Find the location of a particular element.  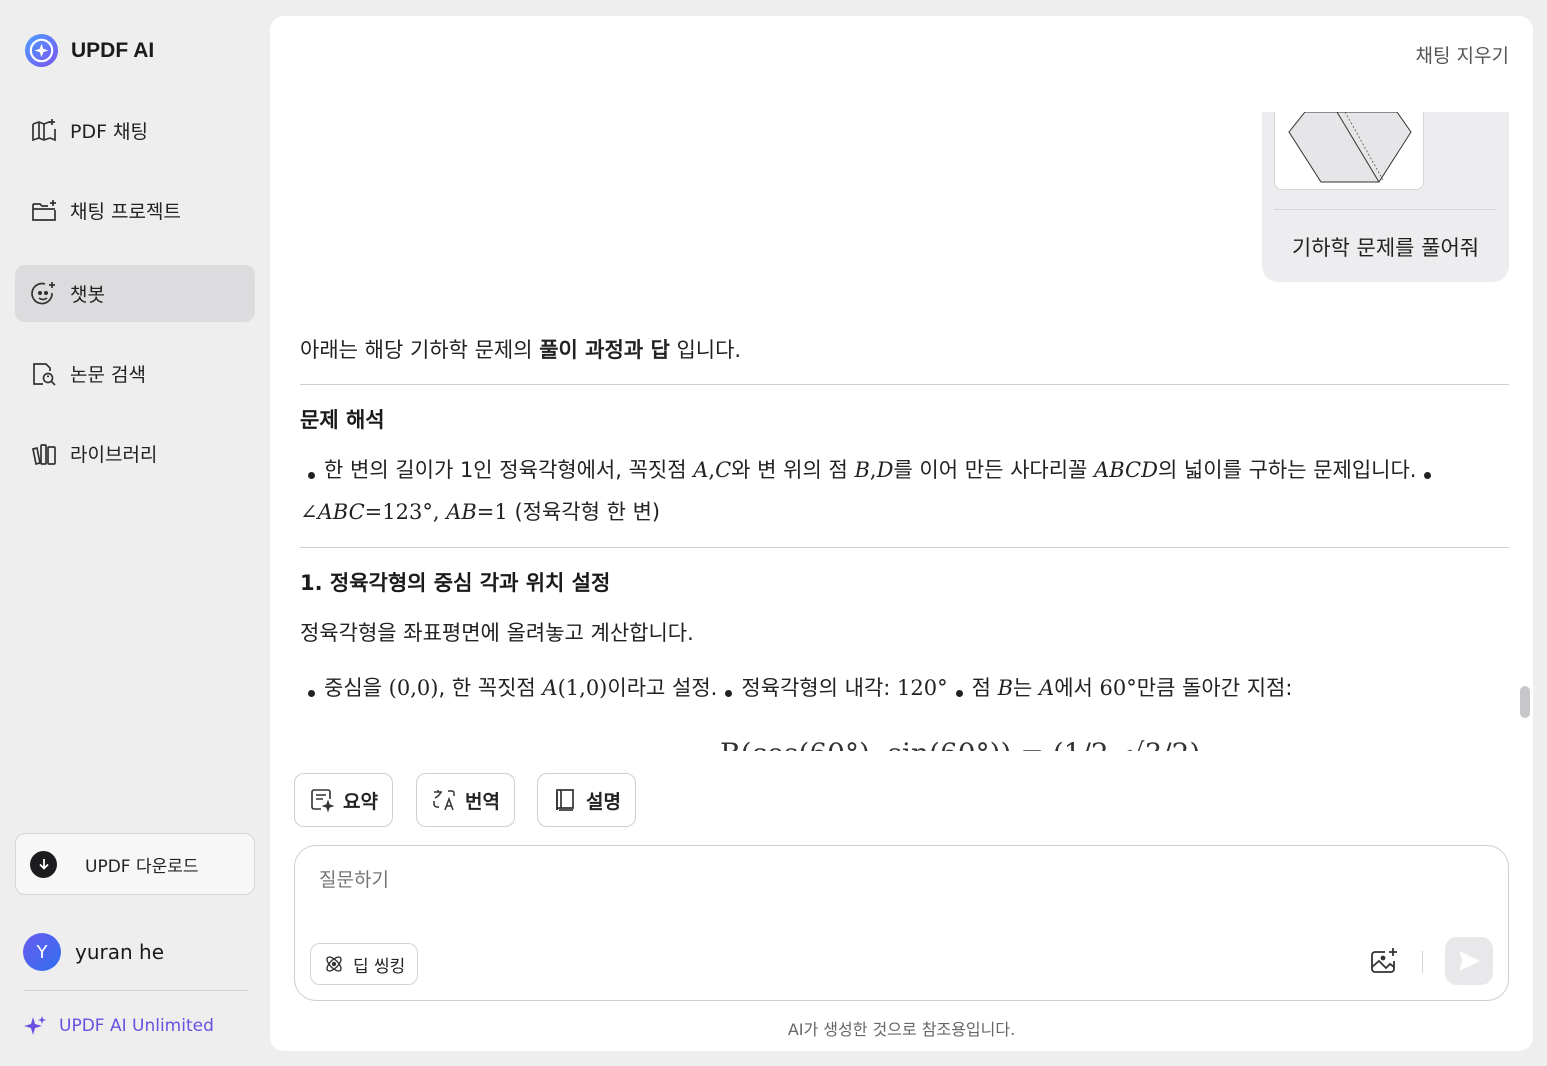

sidebar-item-label: 라이브러리 is located at coordinates (114, 455).